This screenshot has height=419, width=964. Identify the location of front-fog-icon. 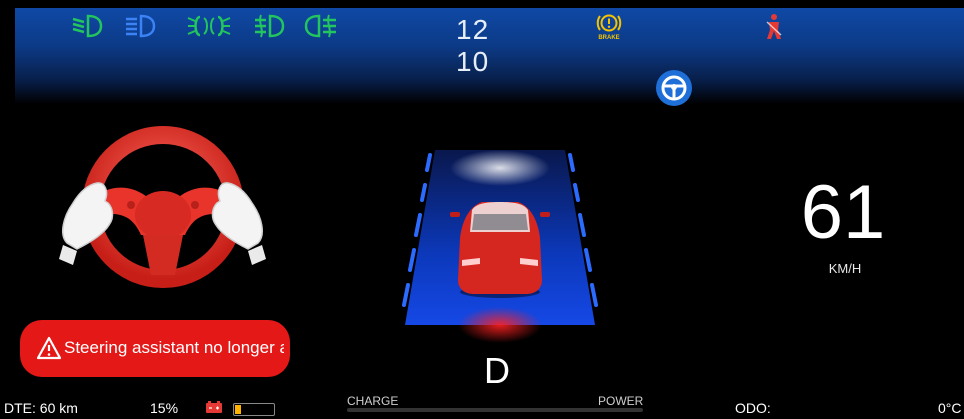
(270, 26).